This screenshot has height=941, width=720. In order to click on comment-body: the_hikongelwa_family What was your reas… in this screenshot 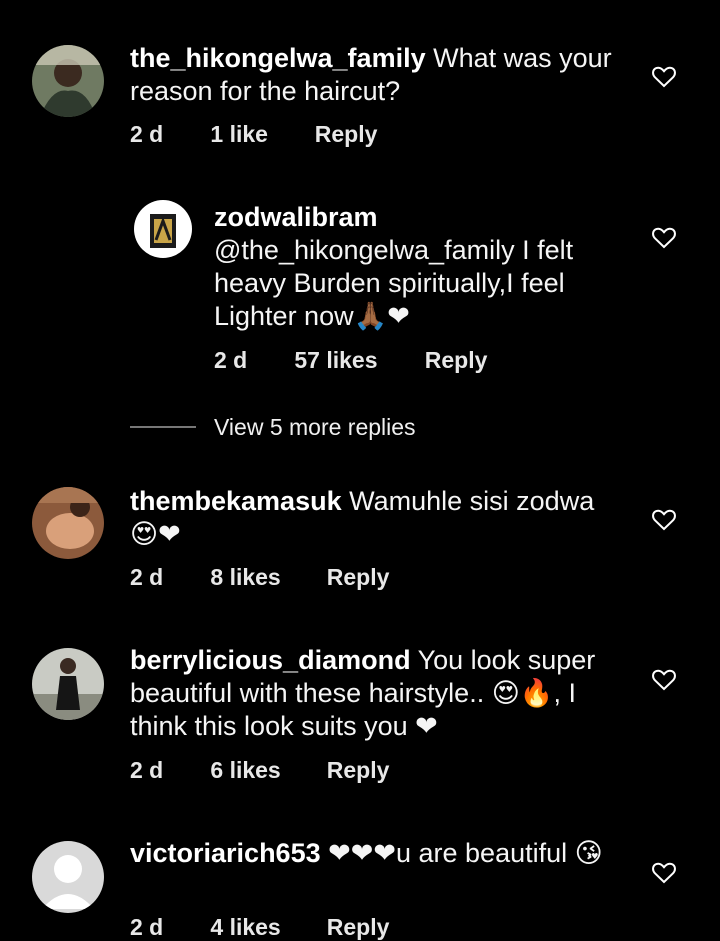, I will do `click(375, 75)`.